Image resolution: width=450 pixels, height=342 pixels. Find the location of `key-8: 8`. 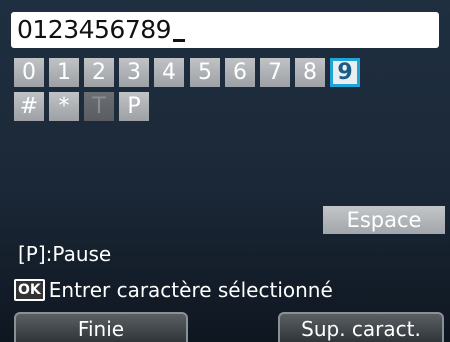

key-8: 8 is located at coordinates (310, 72).